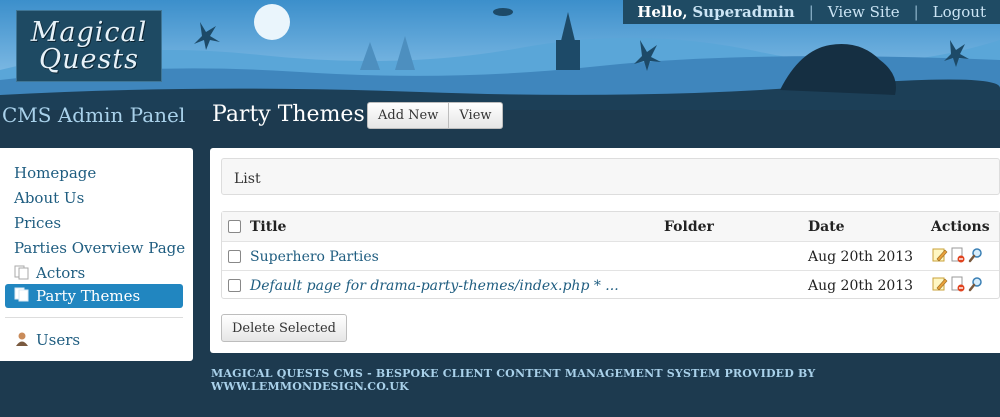 This screenshot has width=1000, height=417. Describe the element at coordinates (272, 22) in the screenshot. I see `moon-icon` at that location.